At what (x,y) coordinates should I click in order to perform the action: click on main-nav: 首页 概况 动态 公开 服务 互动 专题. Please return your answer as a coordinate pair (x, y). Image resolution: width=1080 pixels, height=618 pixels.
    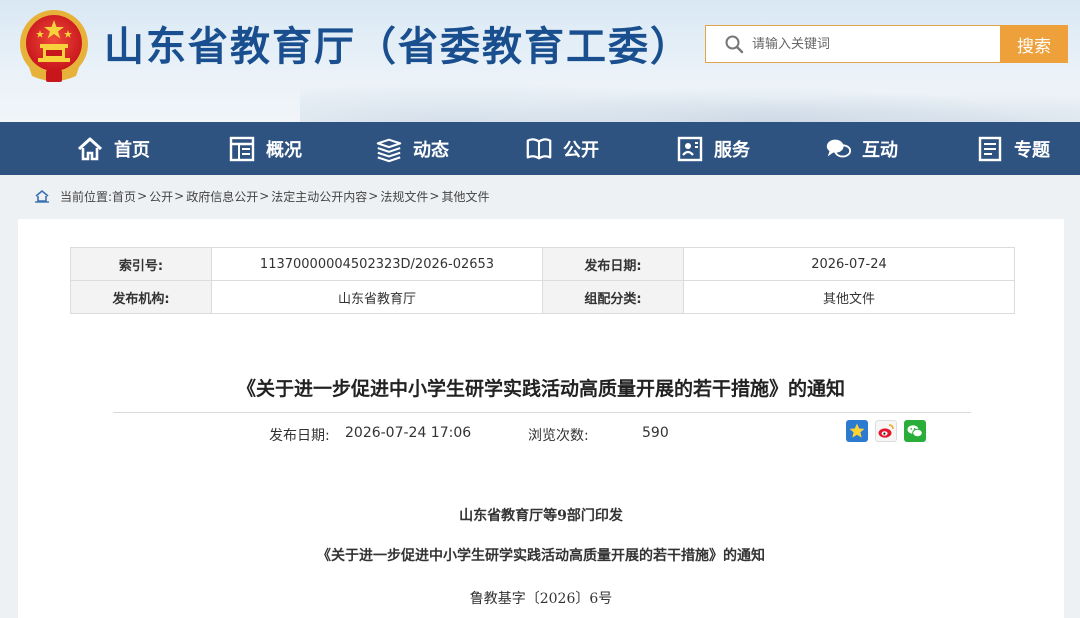
    Looking at the image, I should click on (540, 148).